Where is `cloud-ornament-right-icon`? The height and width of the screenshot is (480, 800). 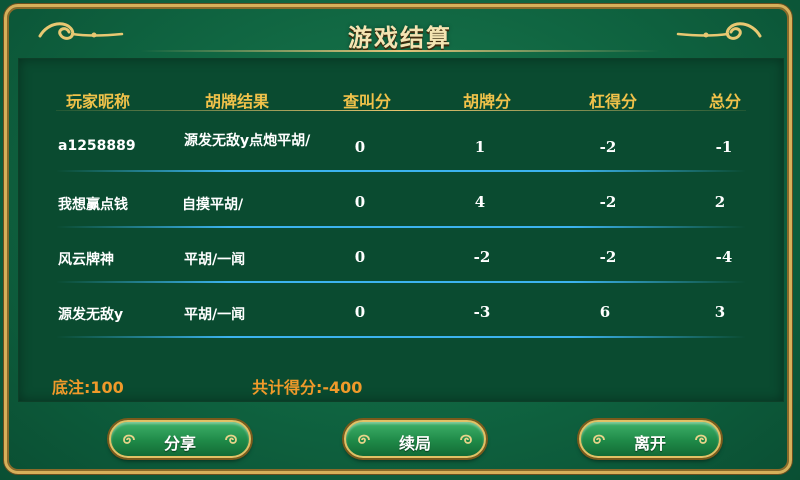
cloud-ornament-right-icon is located at coordinates (719, 31).